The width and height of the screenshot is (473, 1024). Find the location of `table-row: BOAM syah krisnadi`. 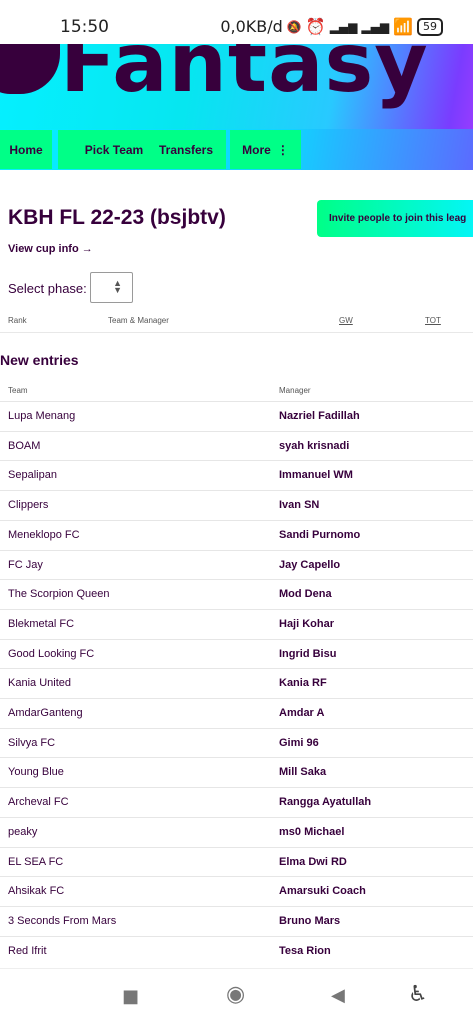

table-row: BOAM syah krisnadi is located at coordinates (236, 445).